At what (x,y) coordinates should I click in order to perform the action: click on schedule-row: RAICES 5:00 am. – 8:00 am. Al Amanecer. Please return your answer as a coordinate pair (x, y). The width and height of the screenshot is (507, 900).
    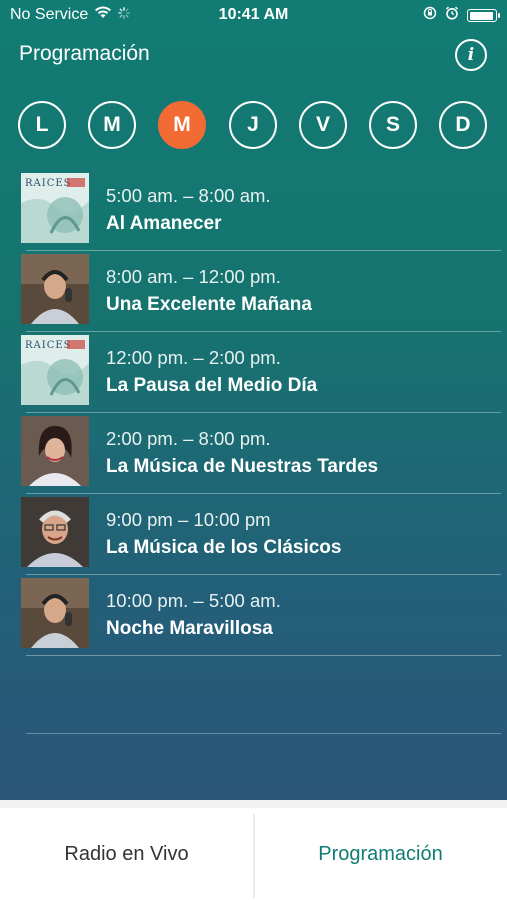
    Looking at the image, I should click on (253, 210).